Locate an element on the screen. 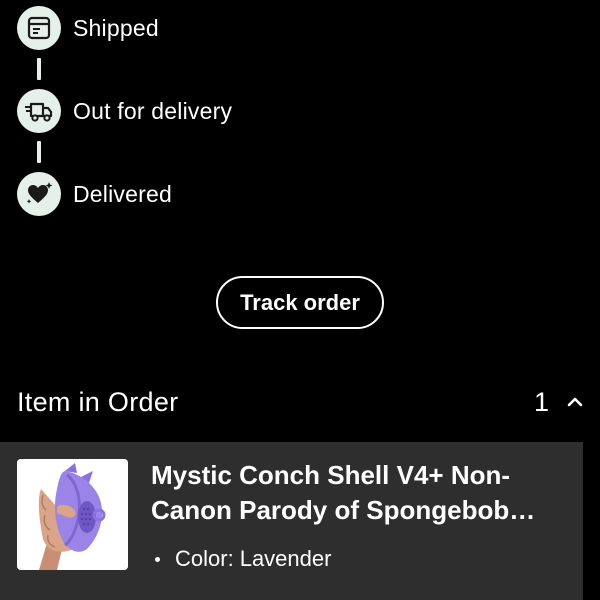 This screenshot has height=600, width=600. product-thumbnail is located at coordinates (72, 514).